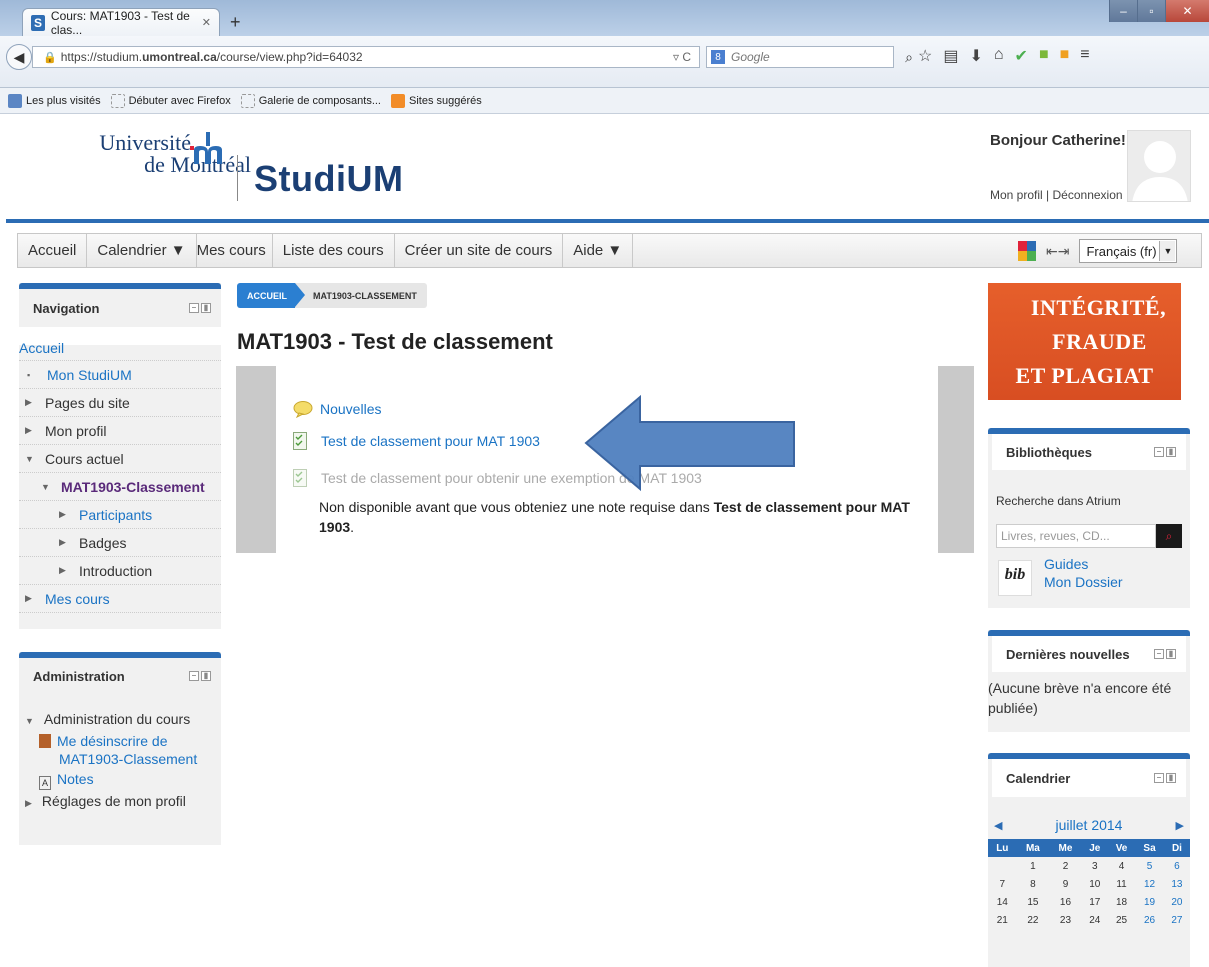 This screenshot has height=967, width=1209. I want to click on menu-item-create-course: Créer un site de cours, so click(479, 250).